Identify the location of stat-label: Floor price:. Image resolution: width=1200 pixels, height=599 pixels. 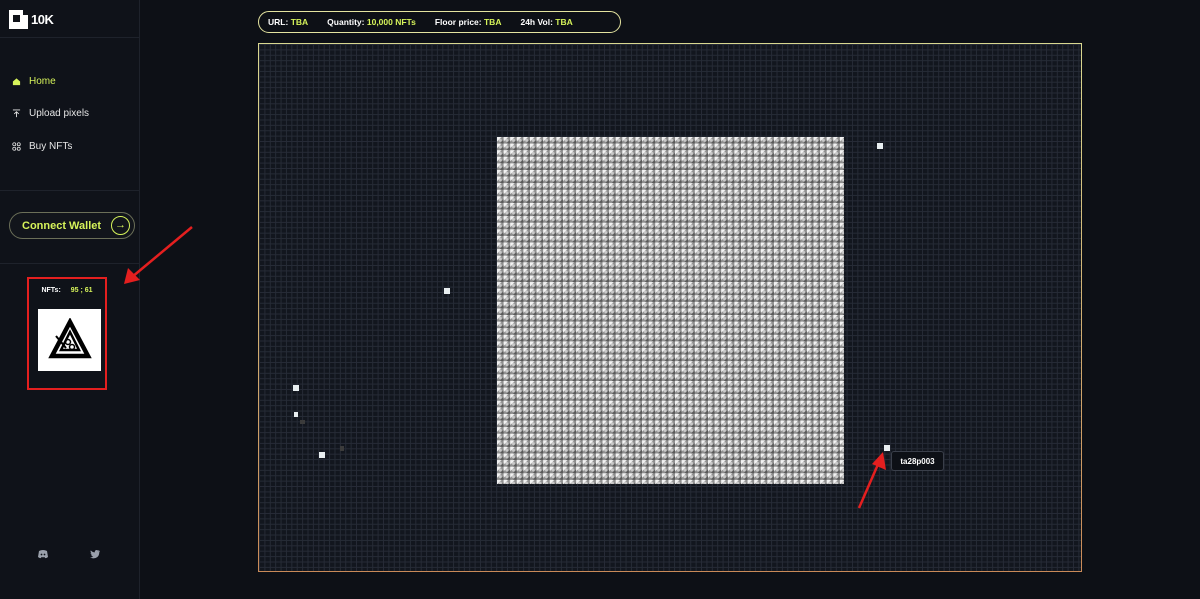
(458, 22).